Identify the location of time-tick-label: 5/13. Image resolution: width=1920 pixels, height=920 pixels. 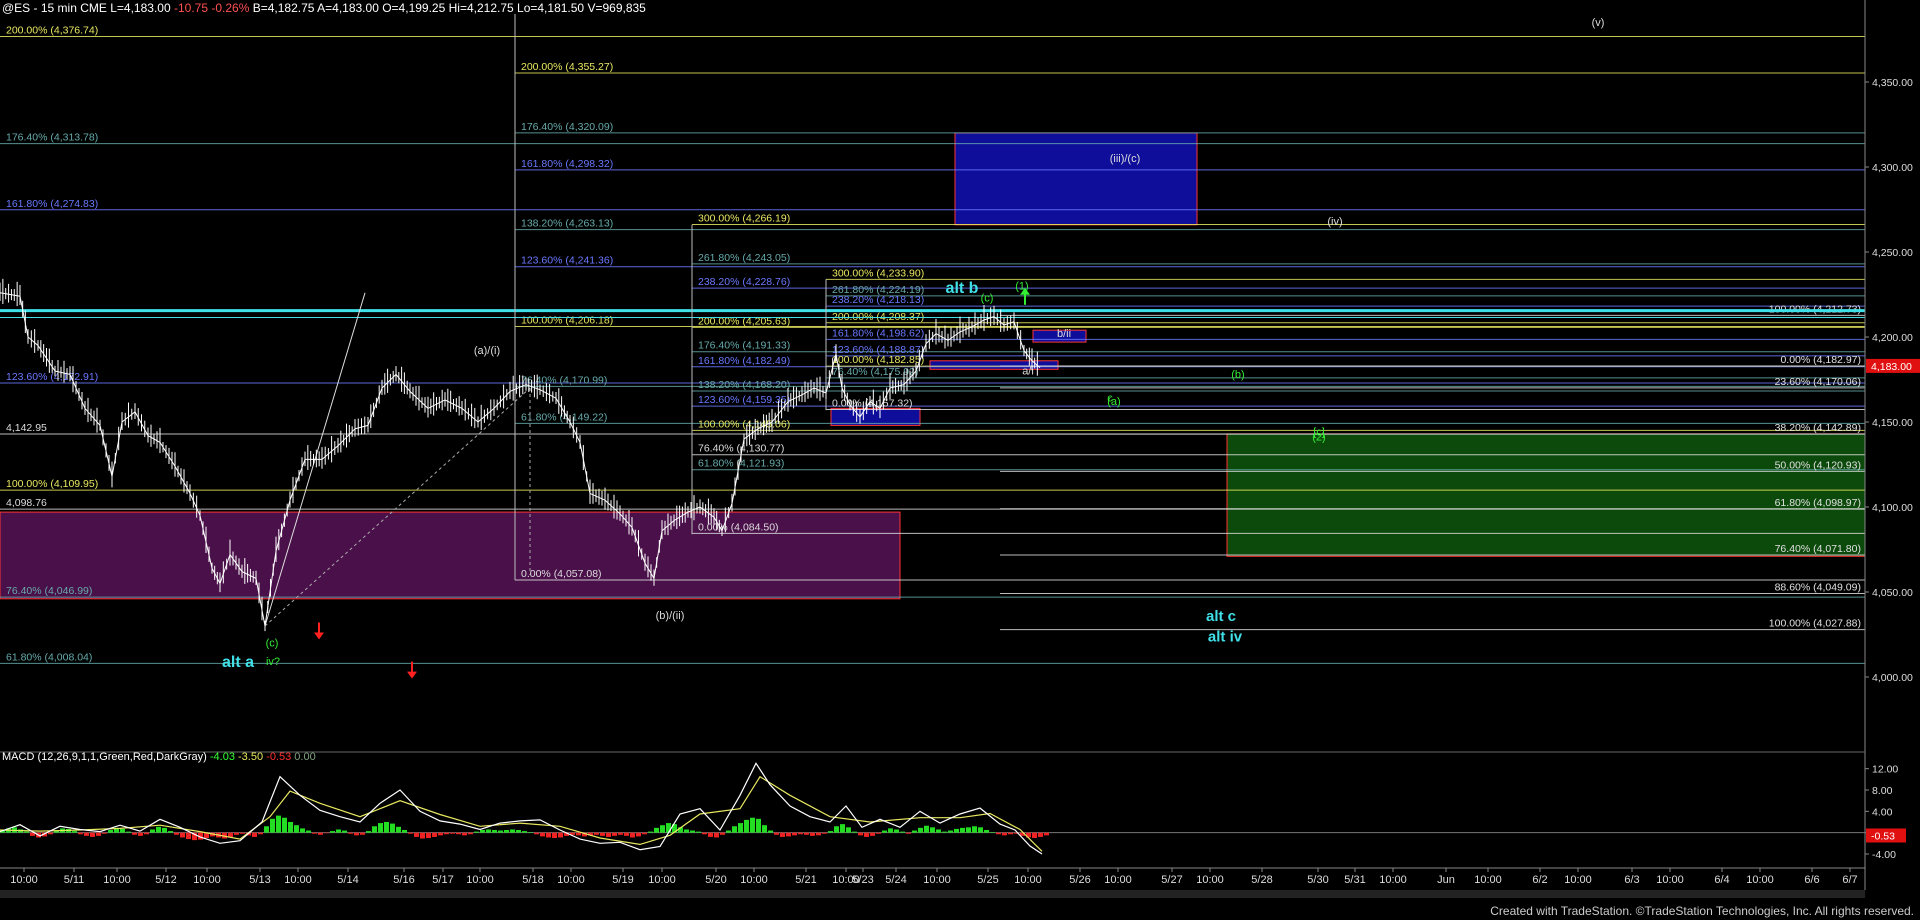
(259, 880).